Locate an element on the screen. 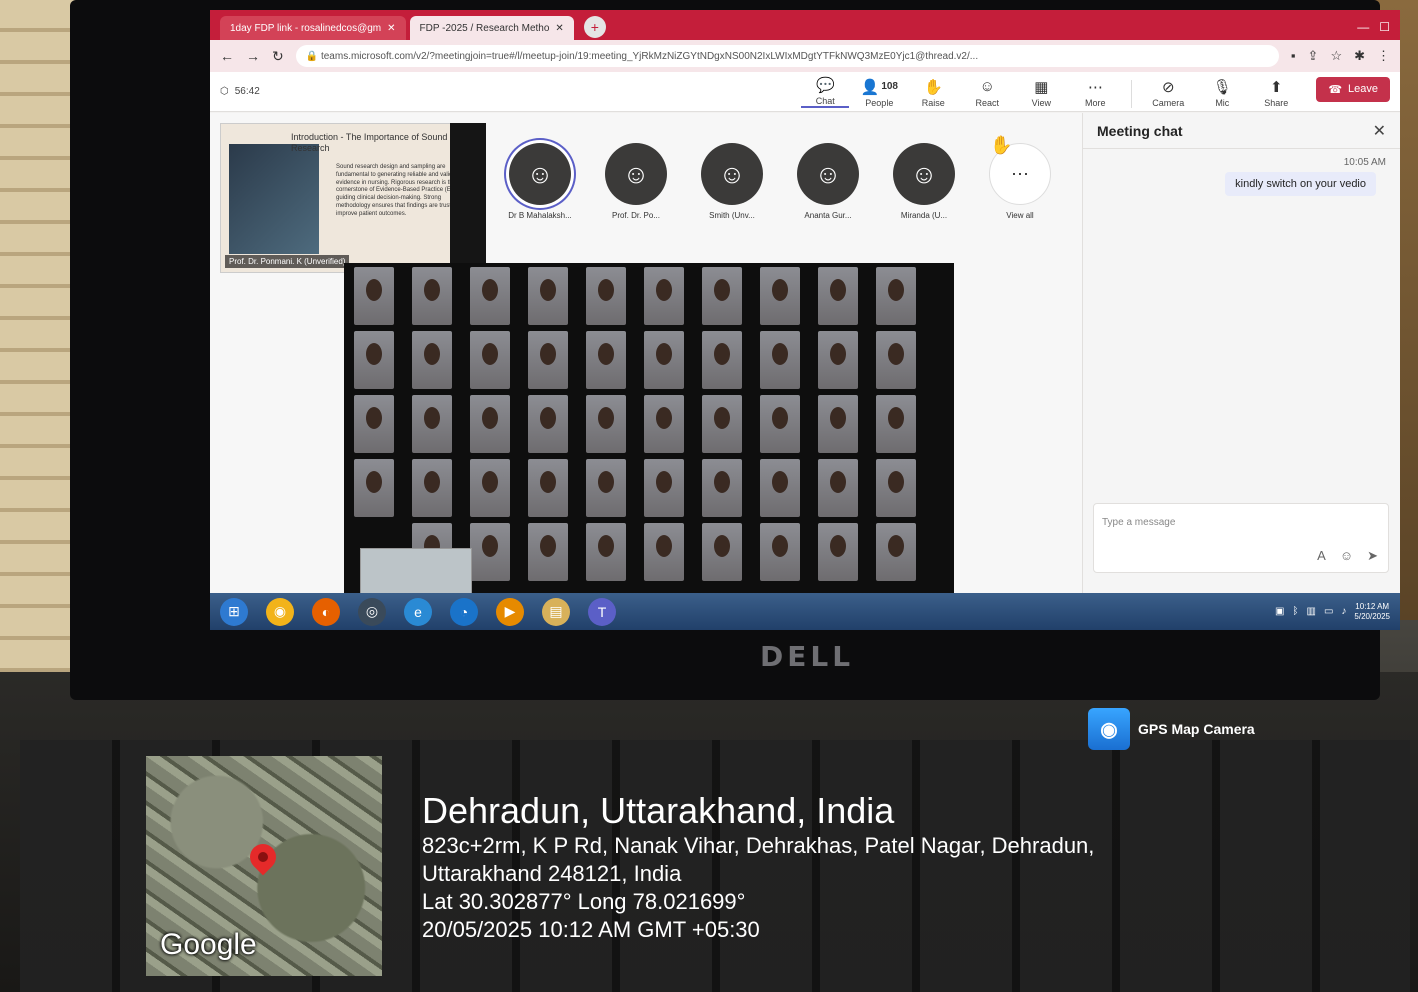 The height and width of the screenshot is (992, 1418). extensions-icon: ✱ is located at coordinates (1359, 56).